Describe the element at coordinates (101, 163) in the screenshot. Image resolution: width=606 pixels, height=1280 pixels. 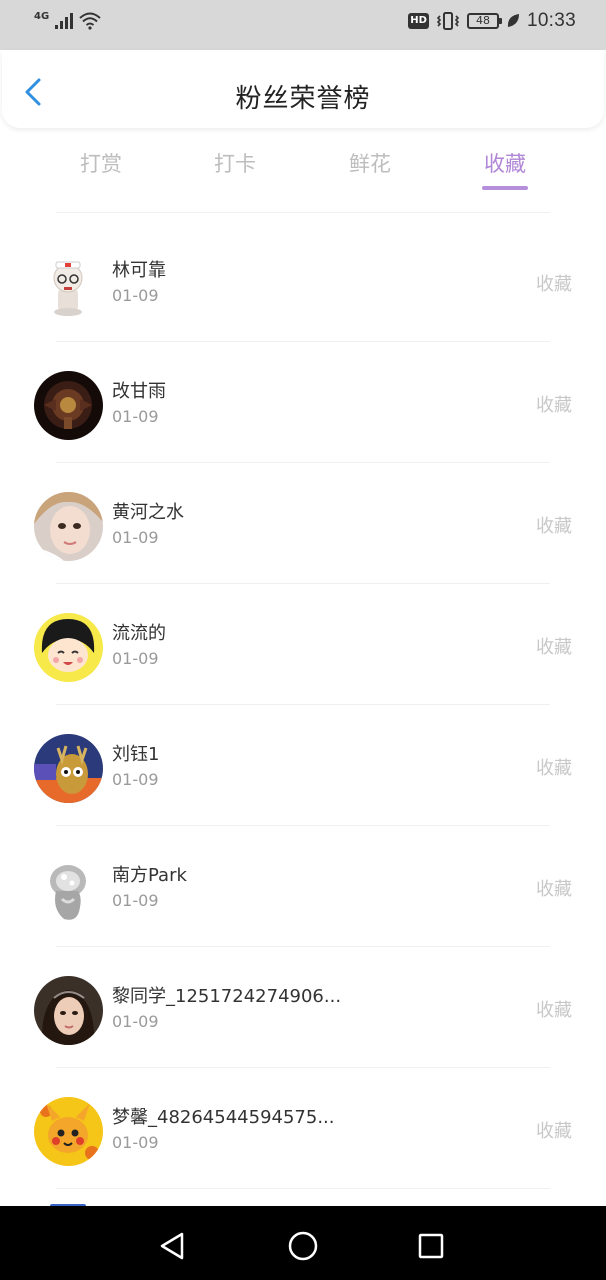
I see `tab-tips: 打赏` at that location.